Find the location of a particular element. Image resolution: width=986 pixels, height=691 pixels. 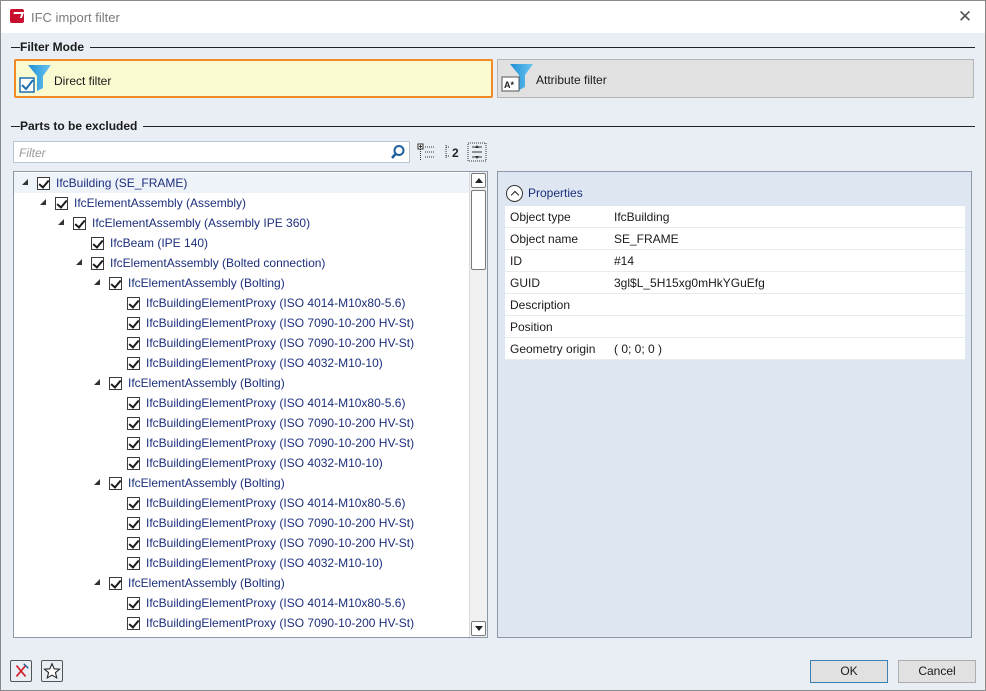

number-levels-icon: 2 is located at coordinates (454, 152).